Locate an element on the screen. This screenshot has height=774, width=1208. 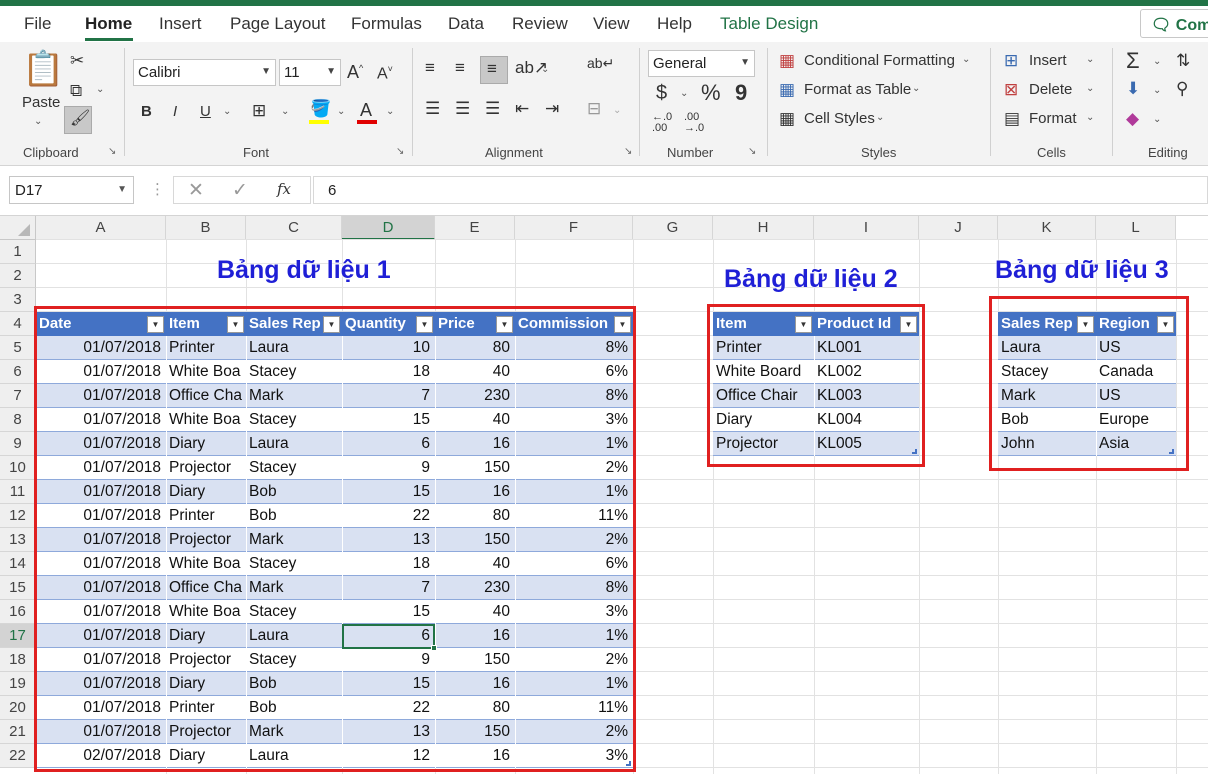
paste-dropdown-icon: ⌄ is located at coordinates (38, 121).